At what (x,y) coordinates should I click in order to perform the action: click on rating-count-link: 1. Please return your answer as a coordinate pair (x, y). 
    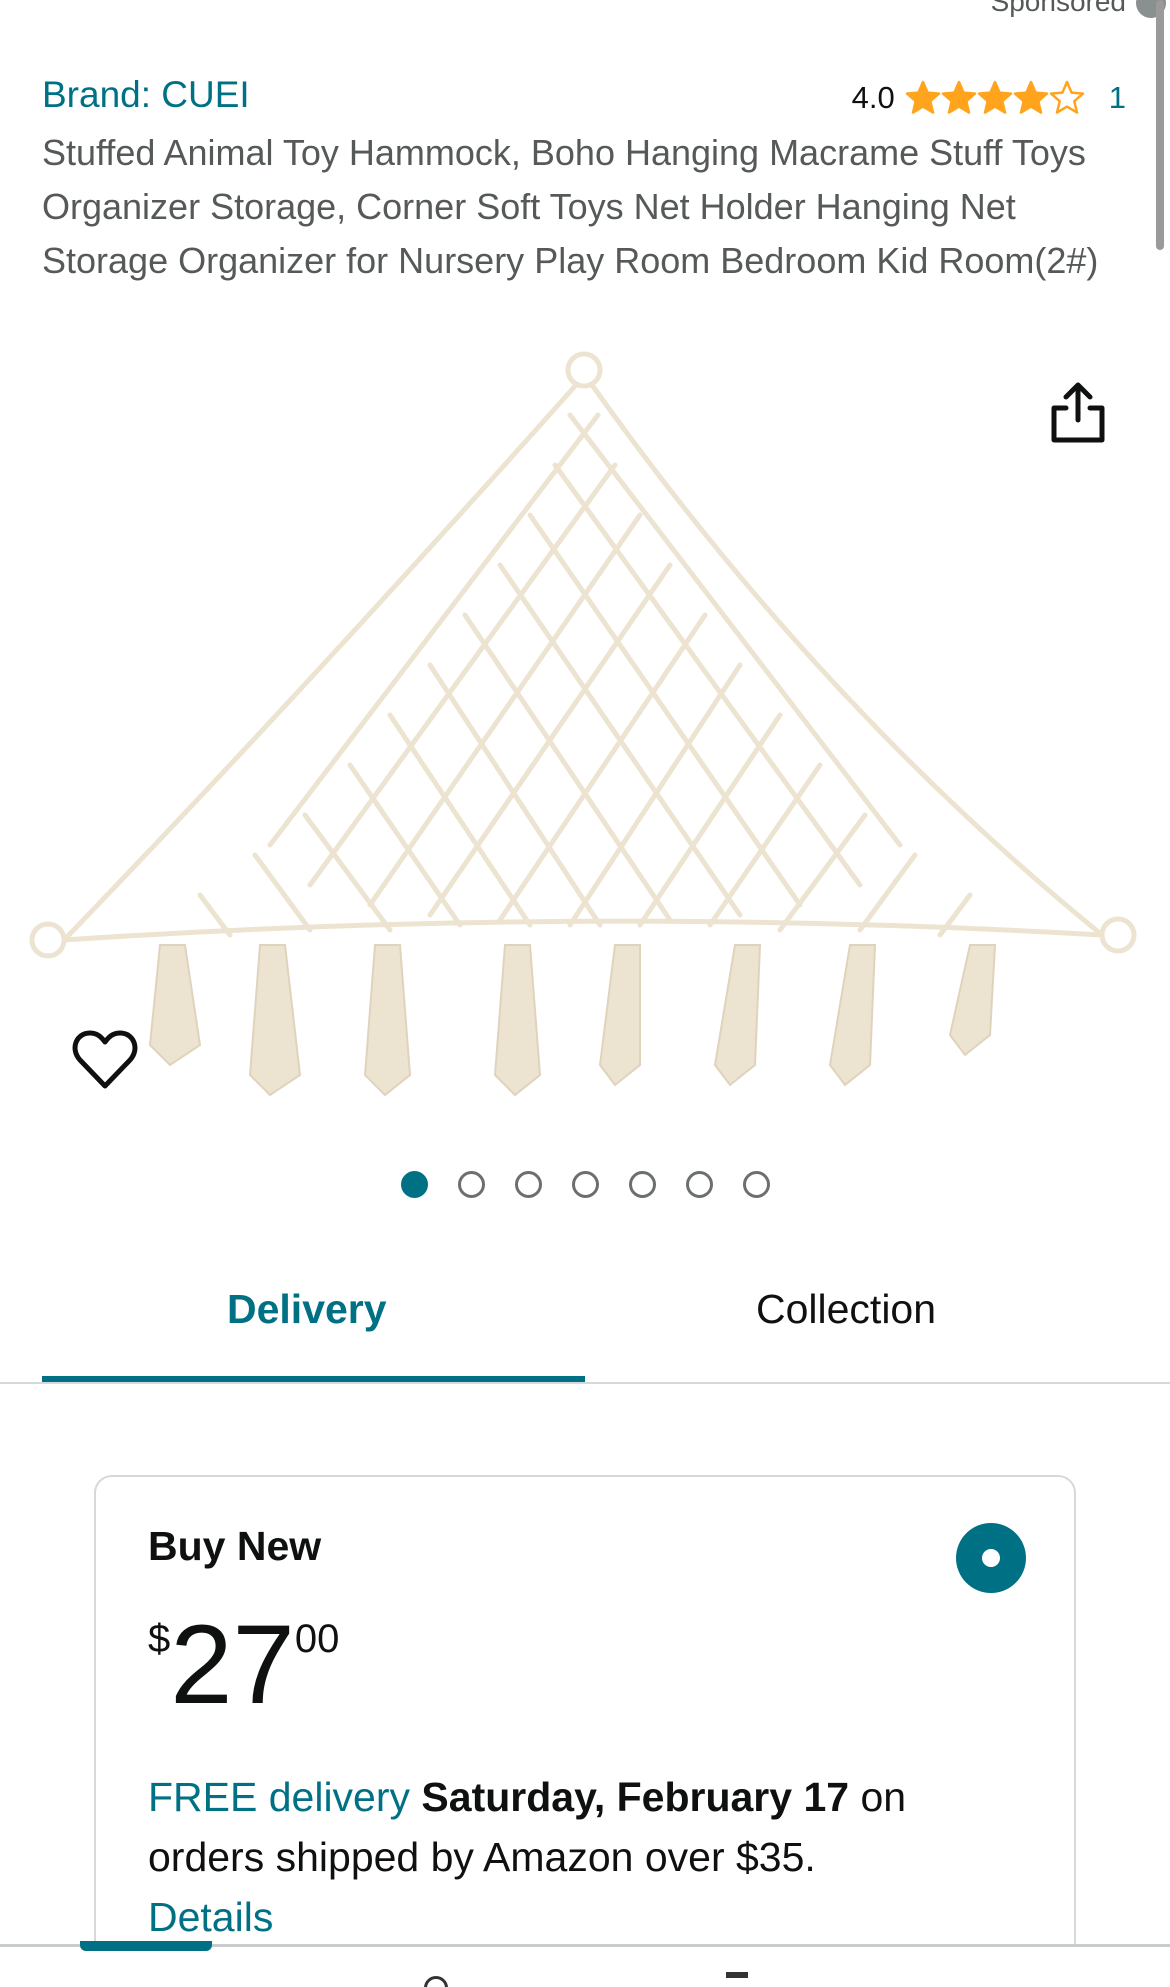
    Looking at the image, I should click on (1117, 98).